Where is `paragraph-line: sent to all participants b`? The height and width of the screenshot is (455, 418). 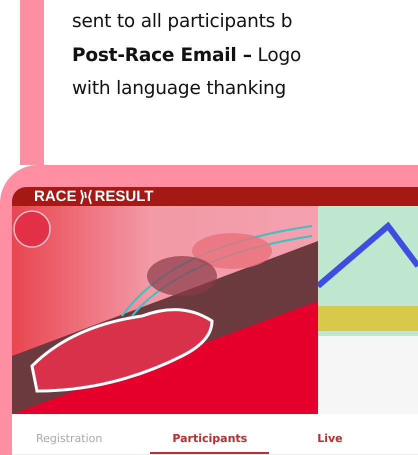
paragraph-line: sent to all participants b is located at coordinates (183, 22).